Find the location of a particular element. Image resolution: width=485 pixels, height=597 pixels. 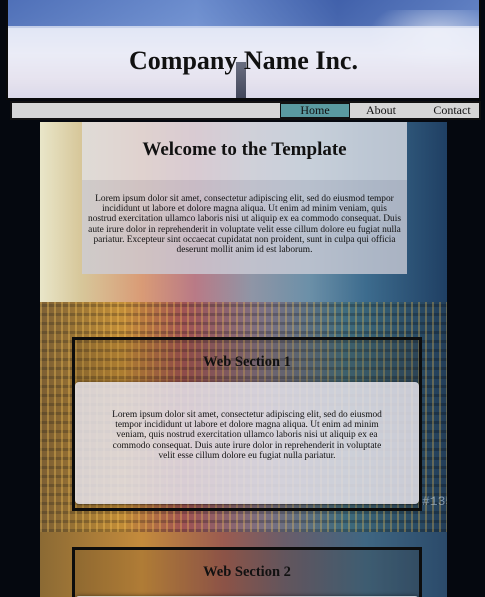

image-number-text: #1358 is located at coordinates (434, 501).